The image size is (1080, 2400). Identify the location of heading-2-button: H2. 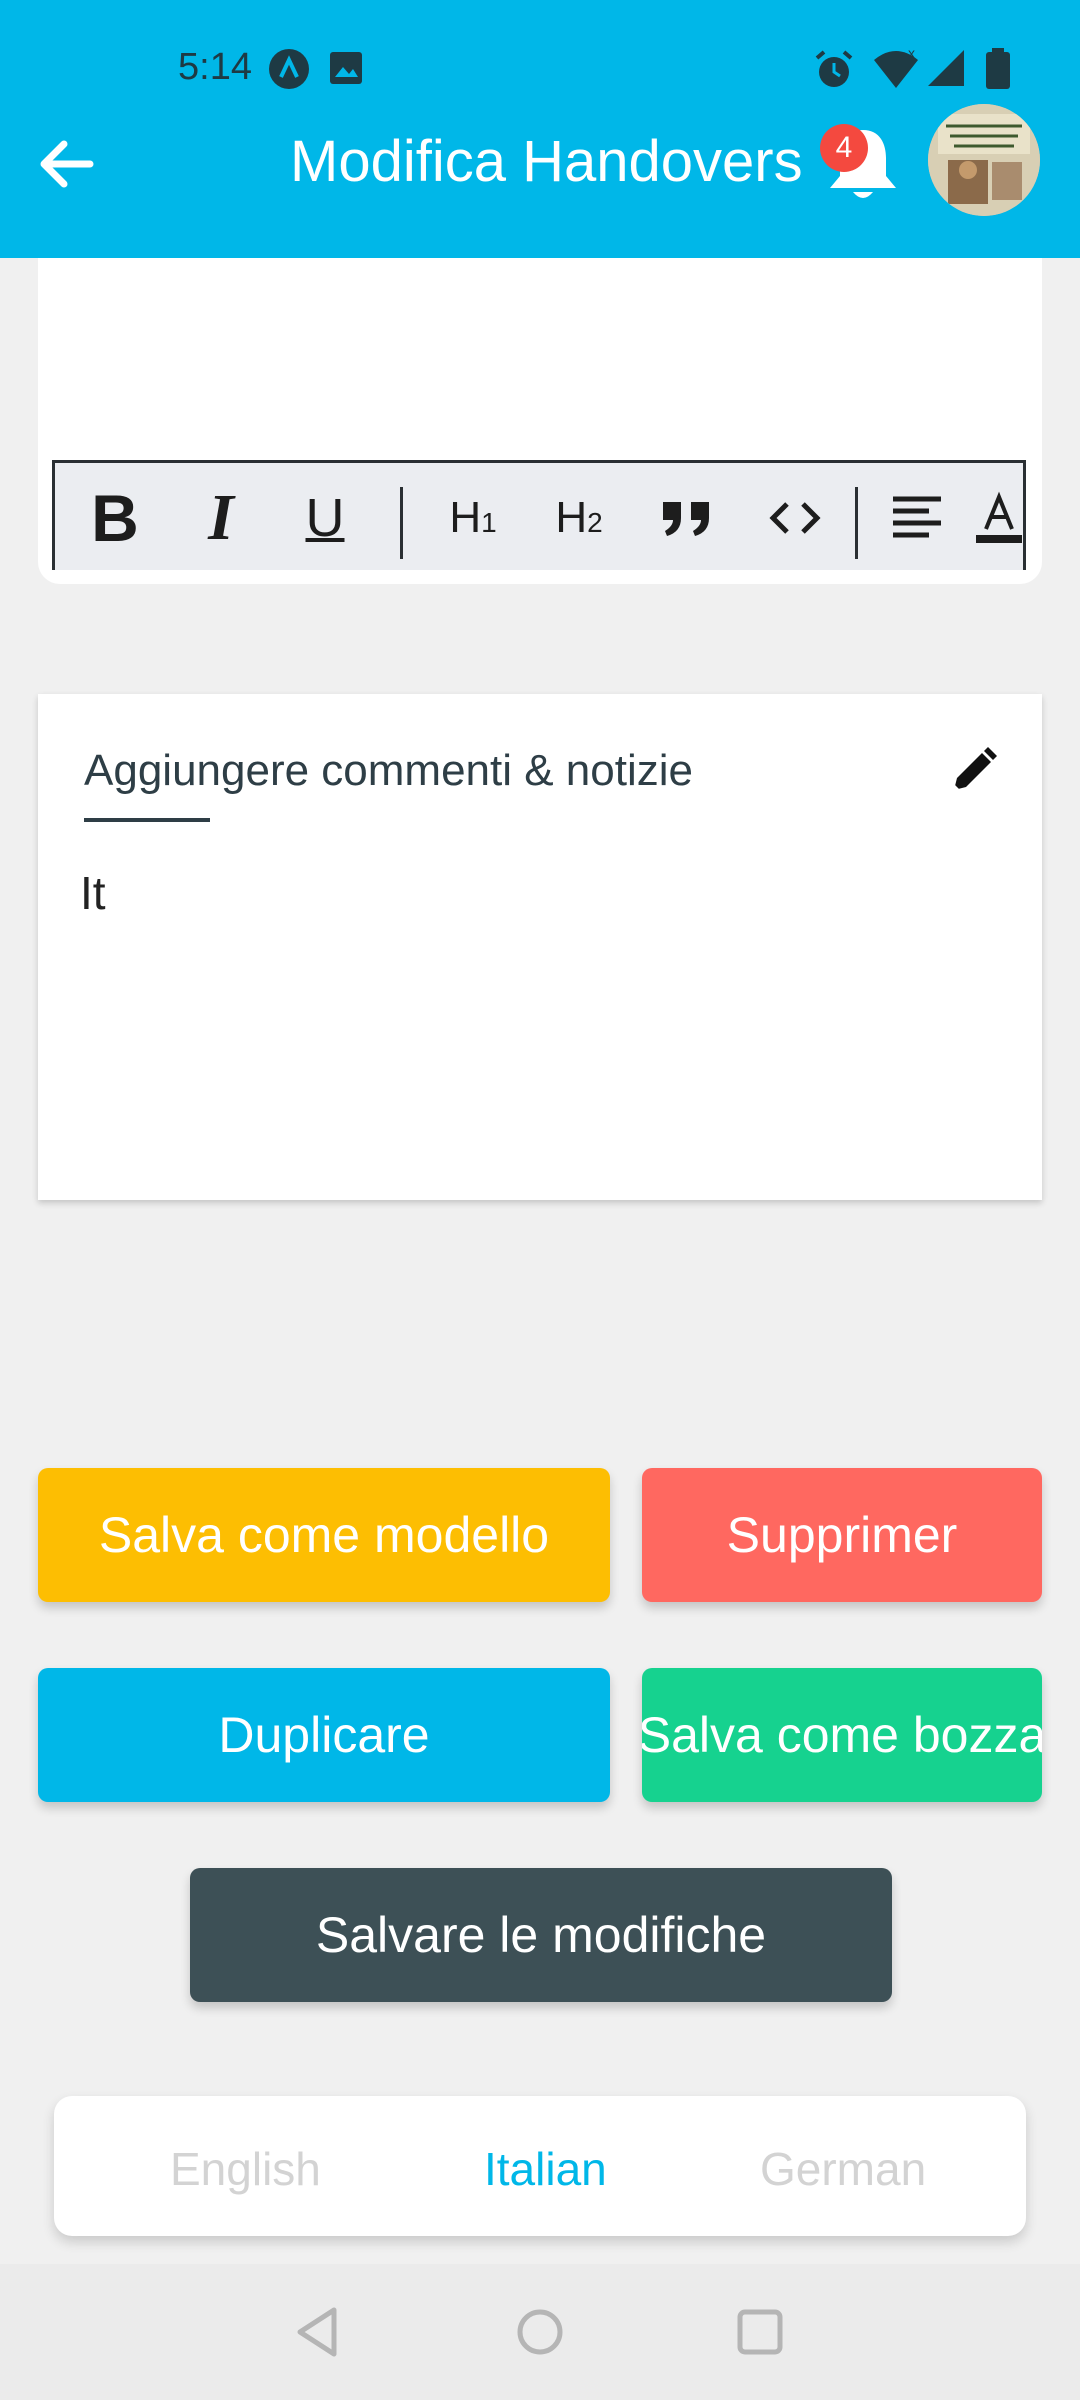
(579, 518).